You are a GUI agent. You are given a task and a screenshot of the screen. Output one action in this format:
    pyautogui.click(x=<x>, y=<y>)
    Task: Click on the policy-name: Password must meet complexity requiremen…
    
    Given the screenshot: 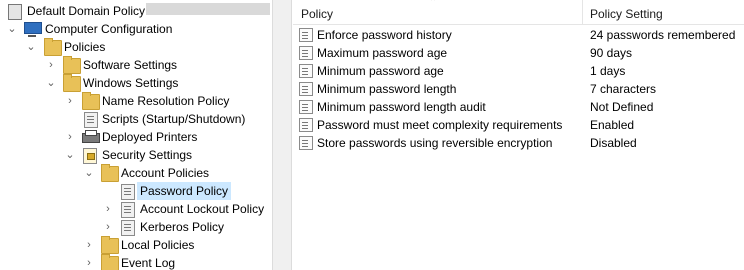 What is the action you would take?
    pyautogui.click(x=440, y=125)
    